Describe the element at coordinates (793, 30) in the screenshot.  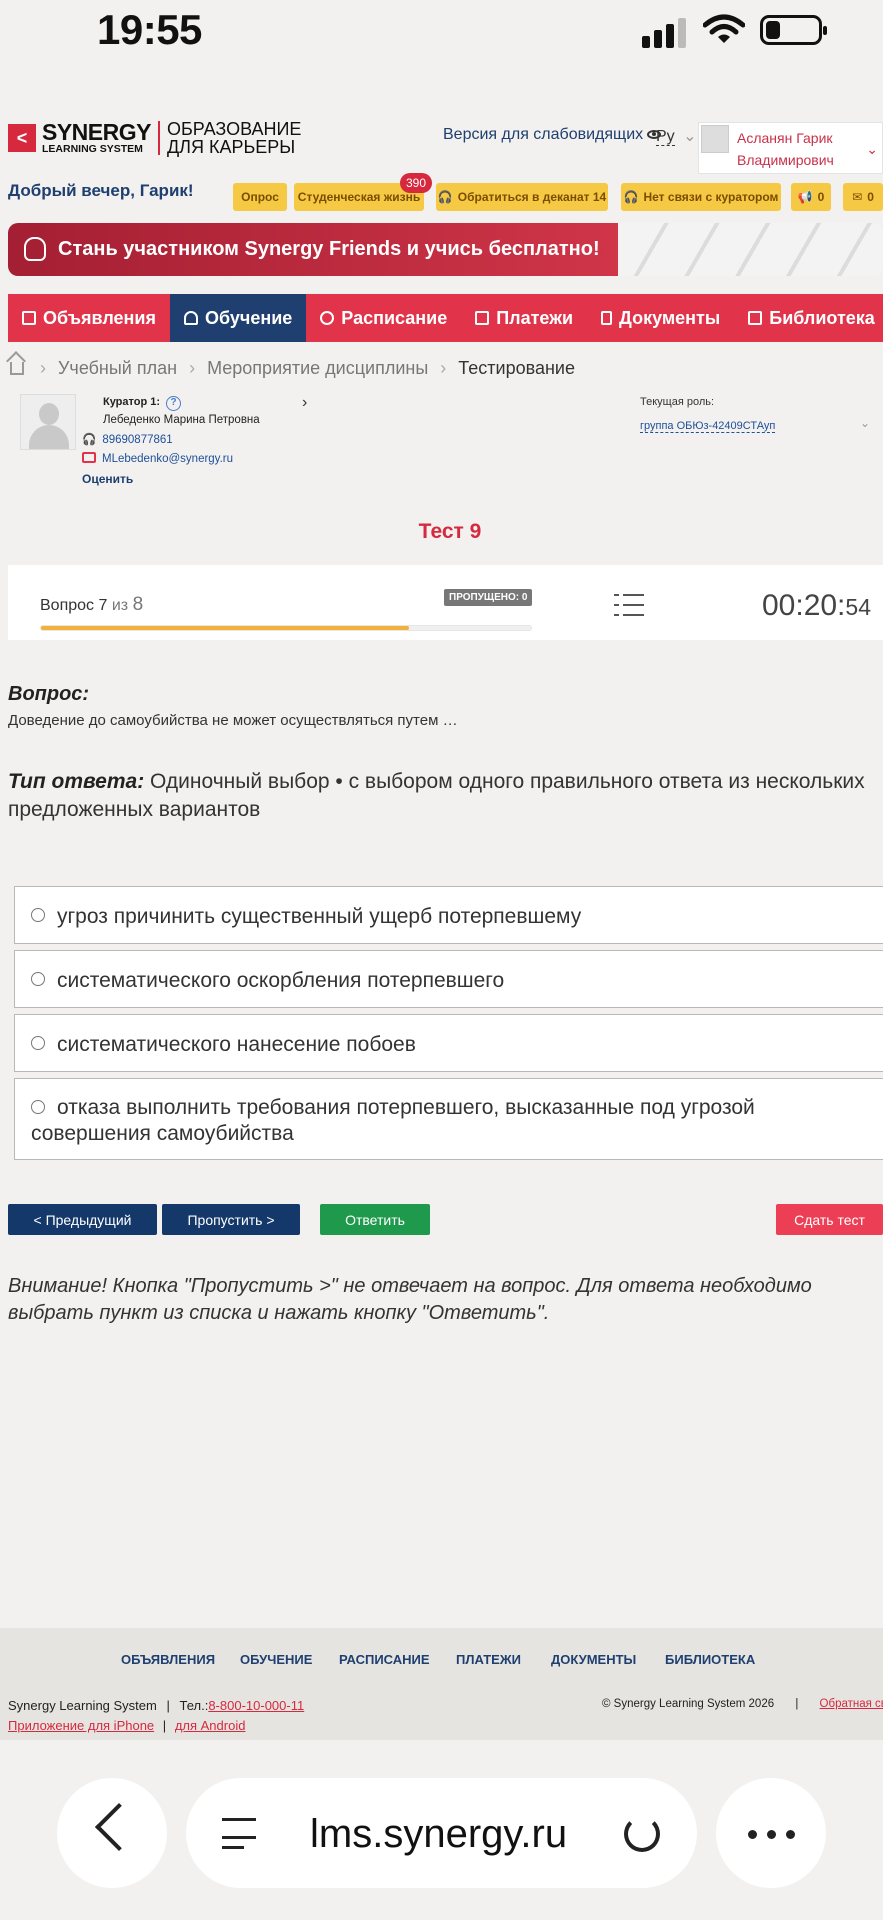
I see `battery-icon` at that location.